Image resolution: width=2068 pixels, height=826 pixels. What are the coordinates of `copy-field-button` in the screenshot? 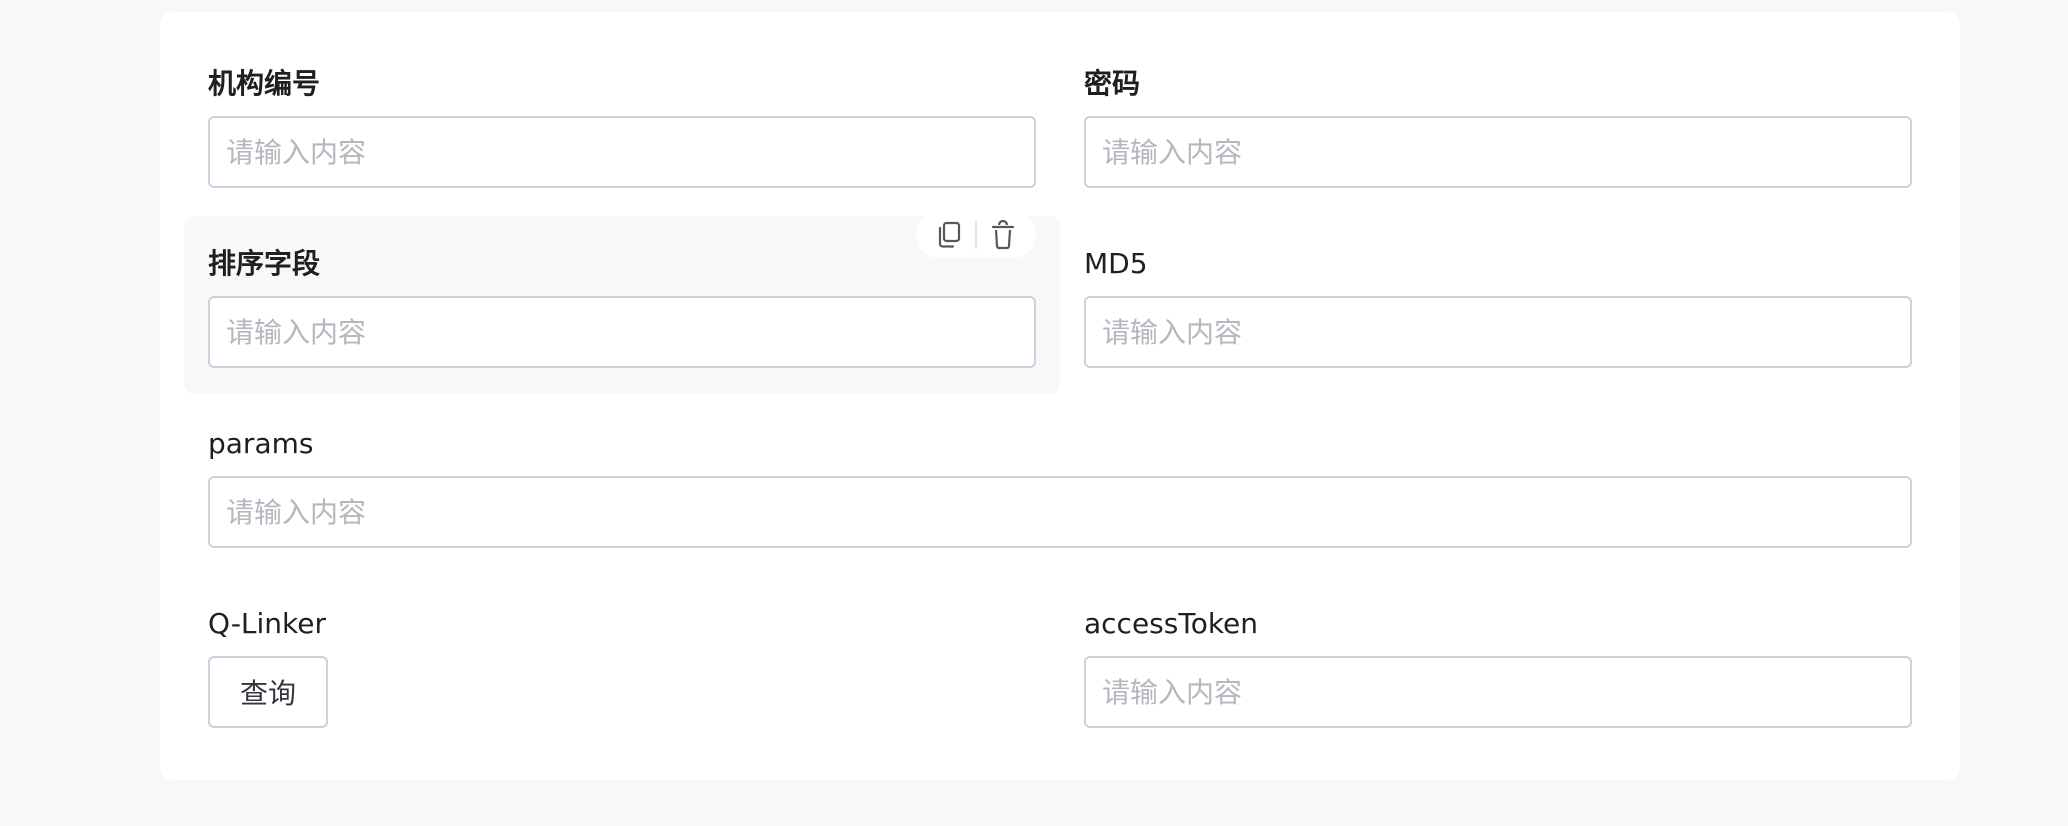 It's located at (949, 235).